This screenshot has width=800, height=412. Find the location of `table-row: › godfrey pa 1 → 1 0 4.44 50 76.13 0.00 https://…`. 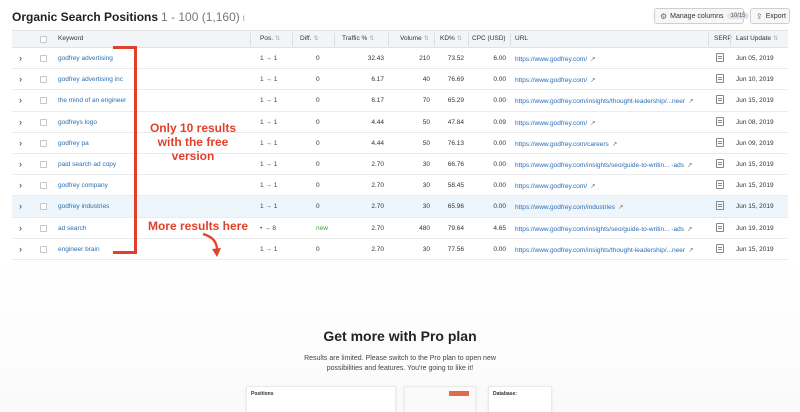

table-row: › godfrey pa 1 → 1 0 4.44 50 76.13 0.00 https://… is located at coordinates (400, 143).